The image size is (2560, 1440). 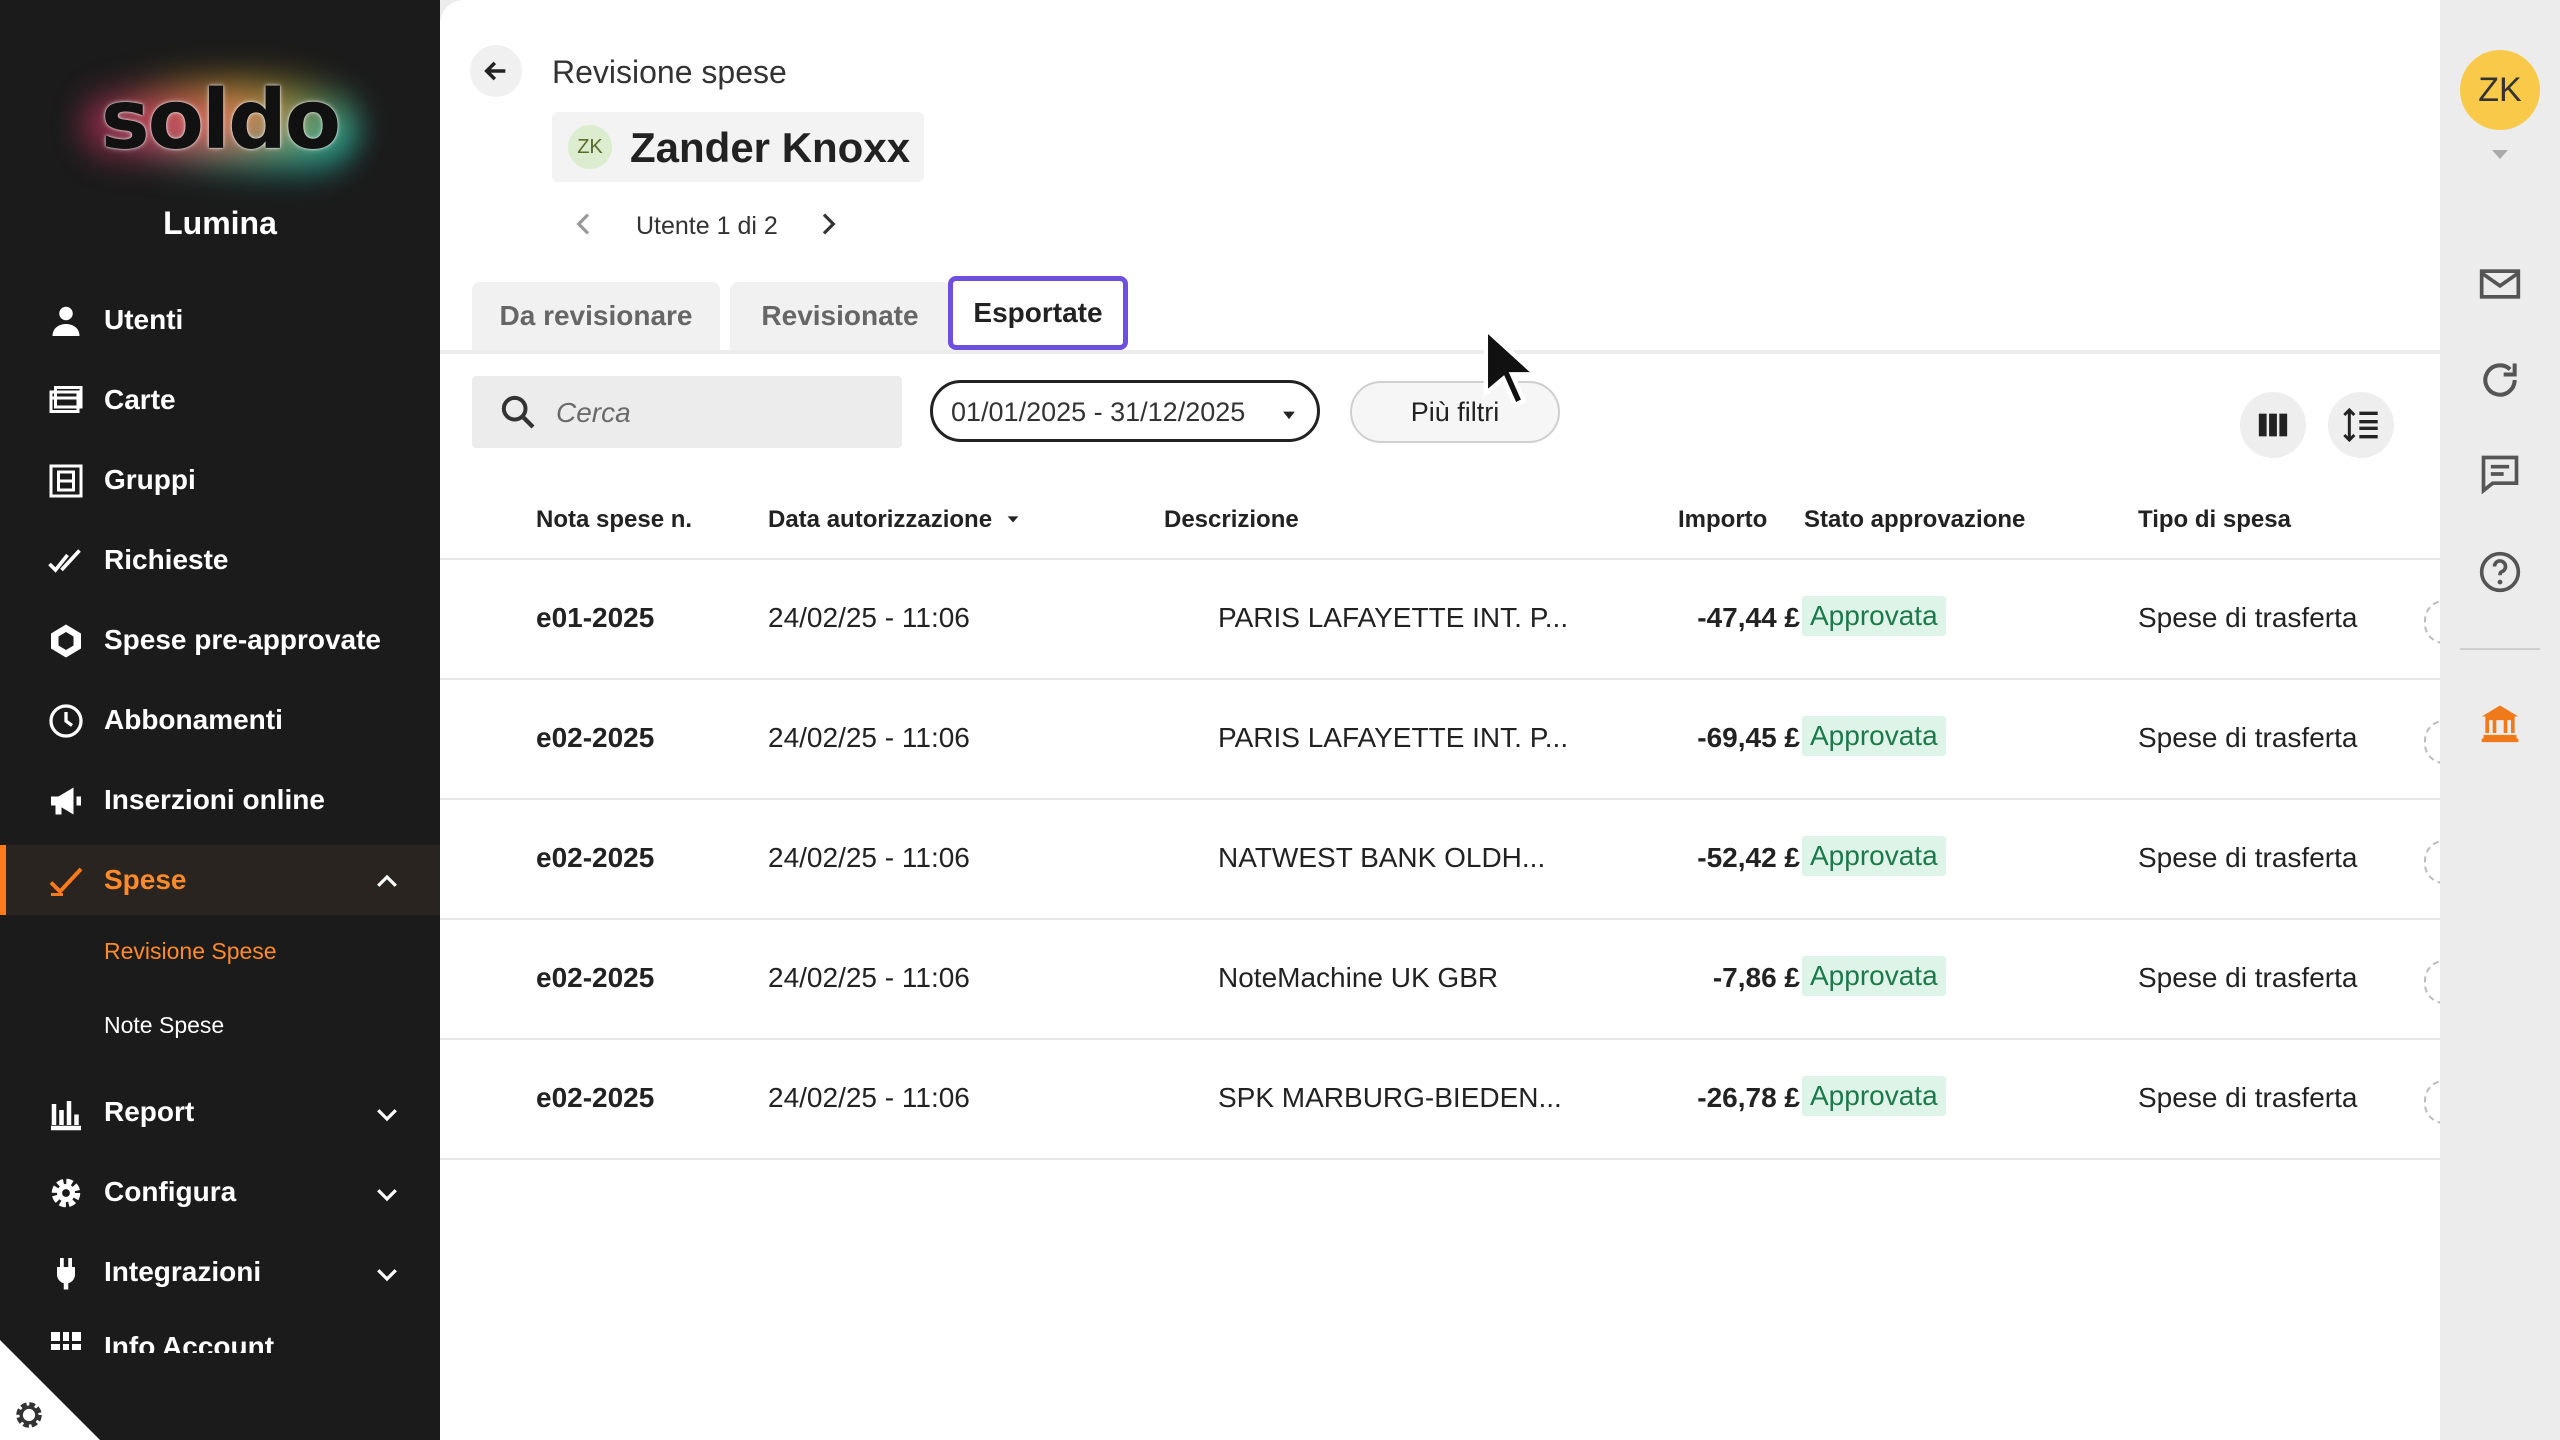 I want to click on hexagon-icon, so click(x=66, y=641).